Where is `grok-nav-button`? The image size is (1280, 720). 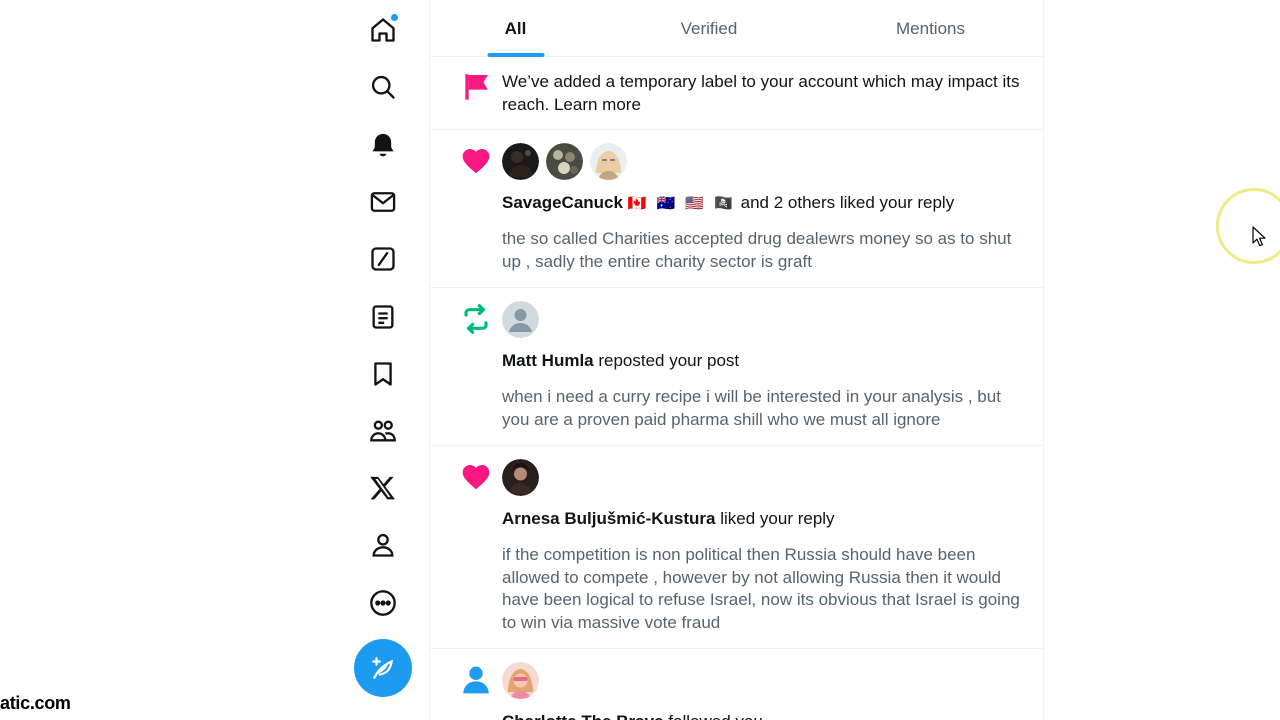 grok-nav-button is located at coordinates (383, 259).